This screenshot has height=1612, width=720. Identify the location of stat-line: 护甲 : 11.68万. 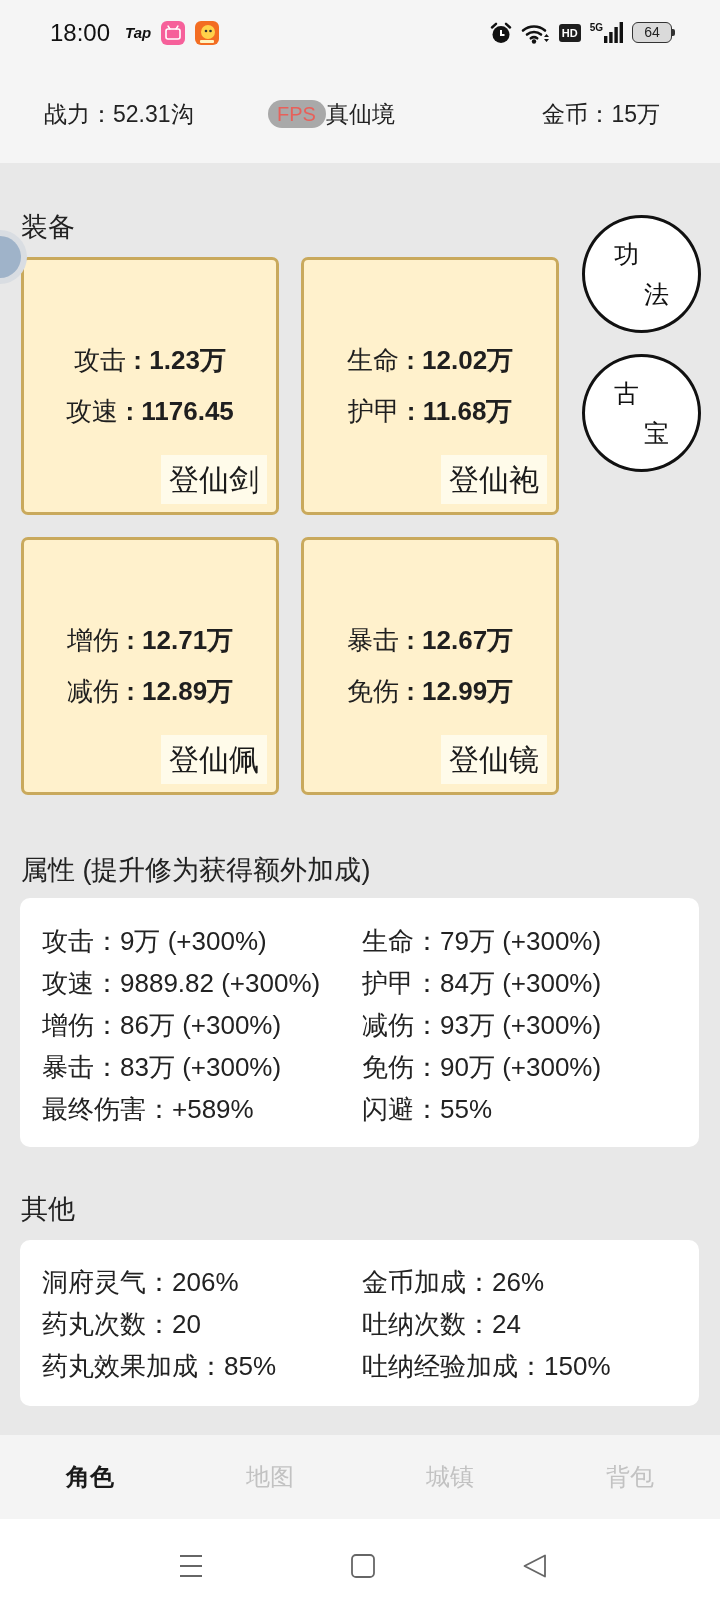
(430, 411).